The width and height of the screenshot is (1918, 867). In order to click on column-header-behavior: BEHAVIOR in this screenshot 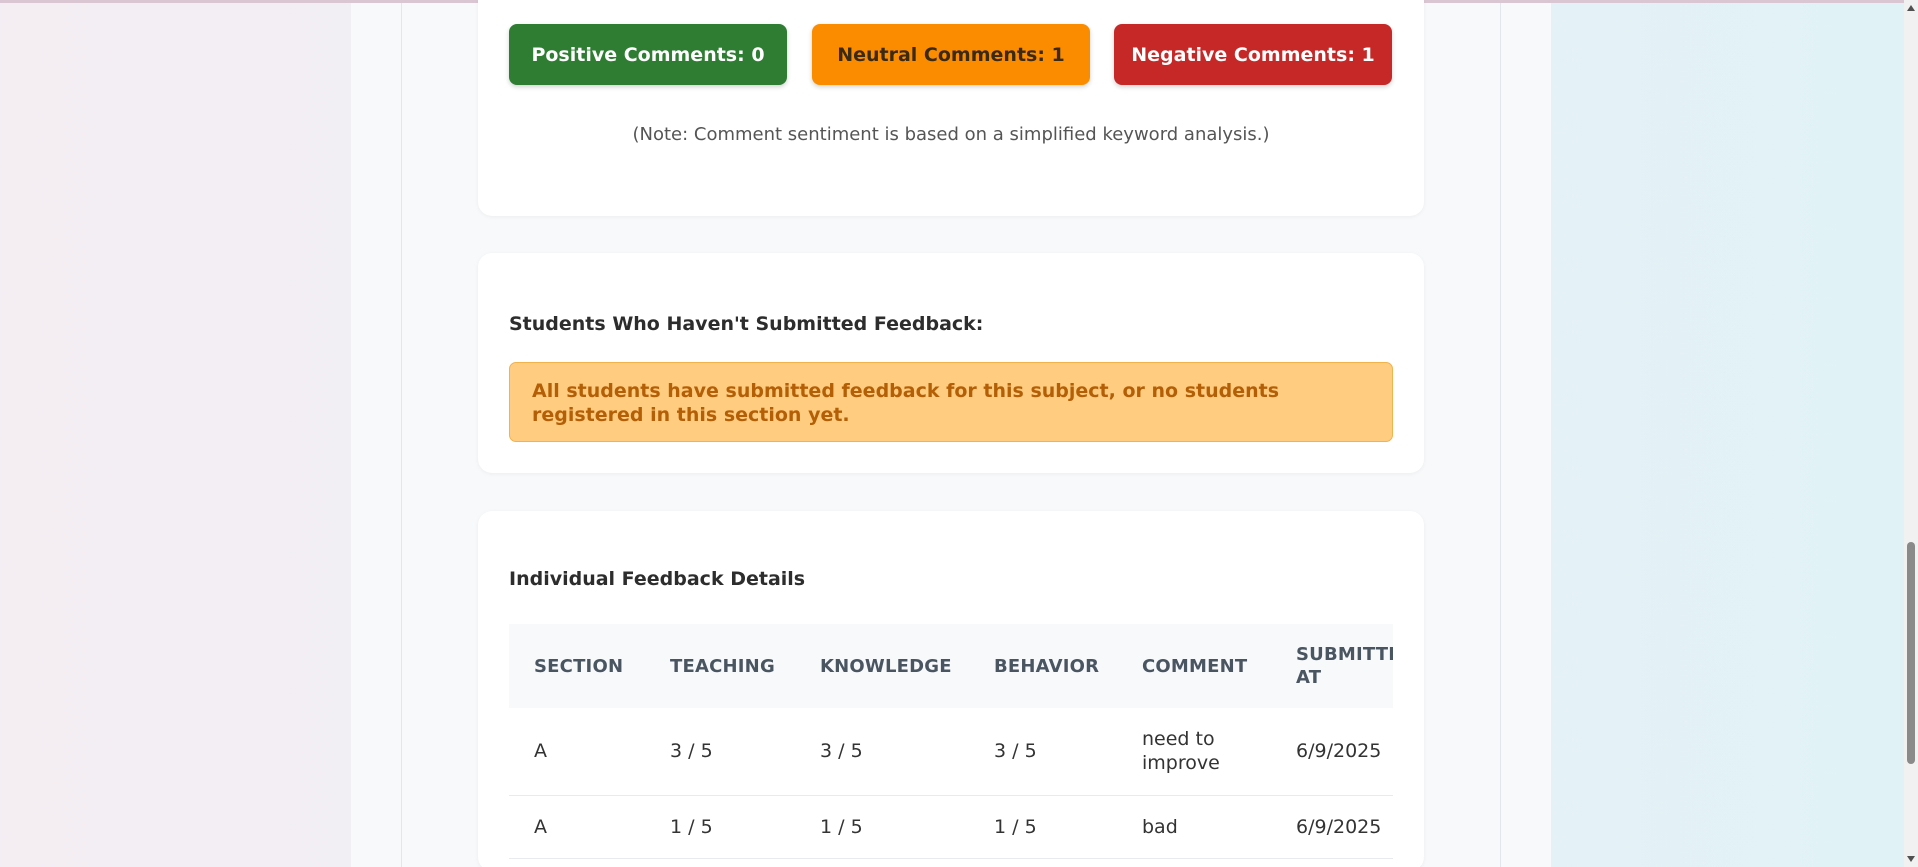, I will do `click(1047, 666)`.